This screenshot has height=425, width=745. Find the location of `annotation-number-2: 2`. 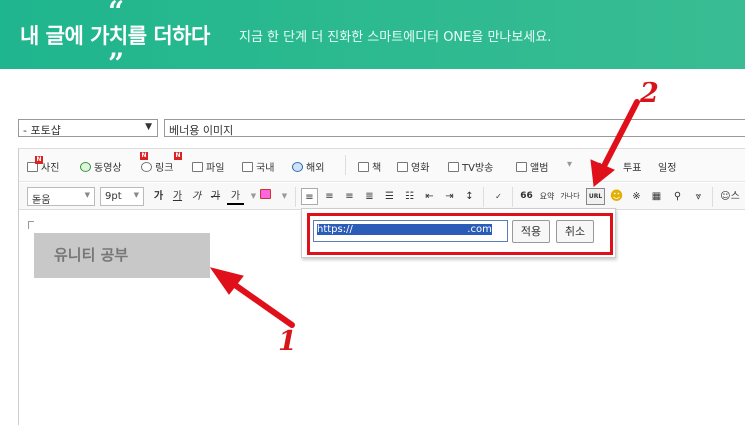

annotation-number-2: 2 is located at coordinates (649, 93).